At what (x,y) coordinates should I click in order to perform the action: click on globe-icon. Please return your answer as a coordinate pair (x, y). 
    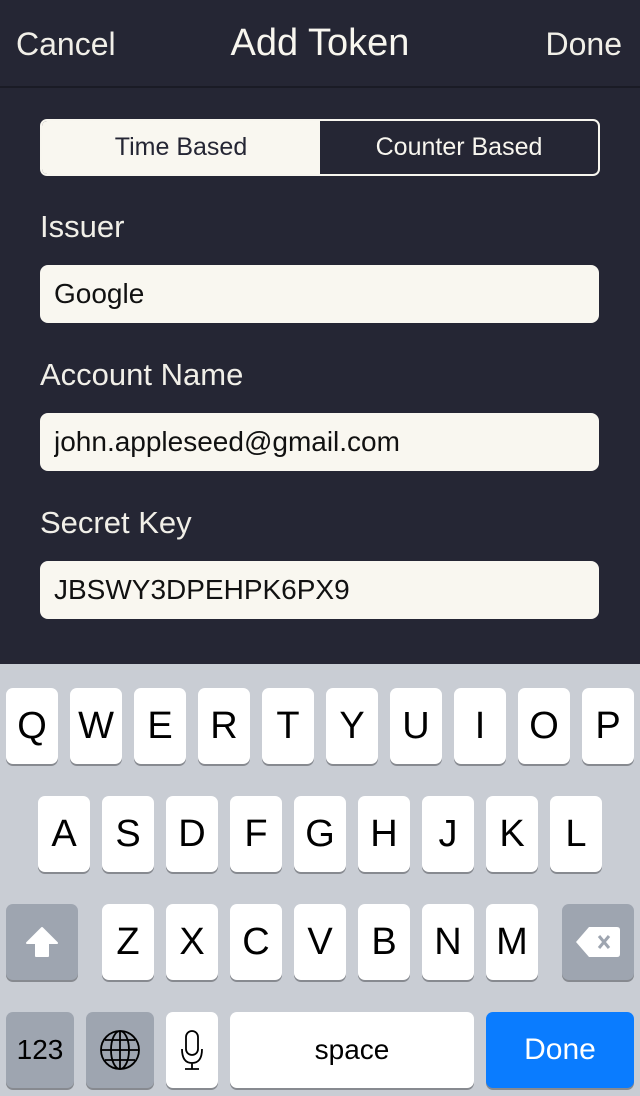
    Looking at the image, I should click on (120, 1050).